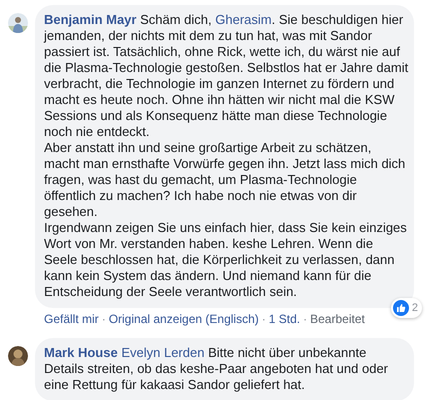 The width and height of the screenshot is (446, 400). Describe the element at coordinates (71, 319) in the screenshot. I see `action-link: Gefällt mir` at that location.